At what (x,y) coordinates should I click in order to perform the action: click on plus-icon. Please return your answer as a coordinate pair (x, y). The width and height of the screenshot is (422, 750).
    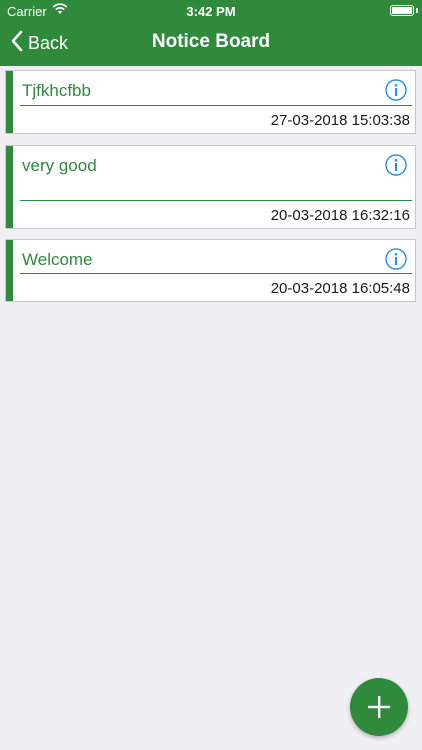
    Looking at the image, I should click on (379, 718).